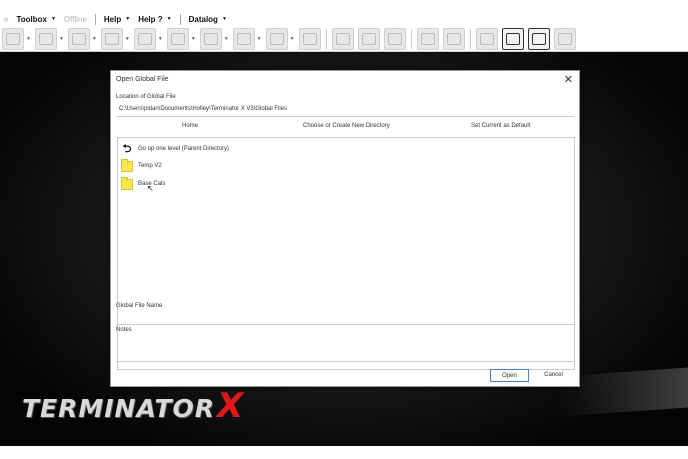  I want to click on edit-icon-glyph, so click(453, 38).